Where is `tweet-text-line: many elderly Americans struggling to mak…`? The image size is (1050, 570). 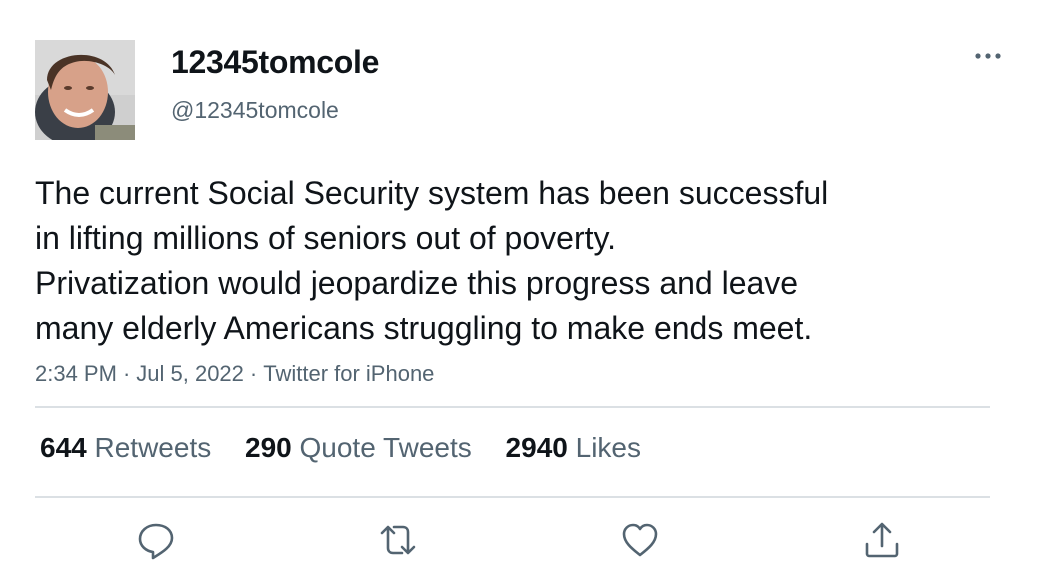 tweet-text-line: many elderly Americans struggling to mak… is located at coordinates (424, 328).